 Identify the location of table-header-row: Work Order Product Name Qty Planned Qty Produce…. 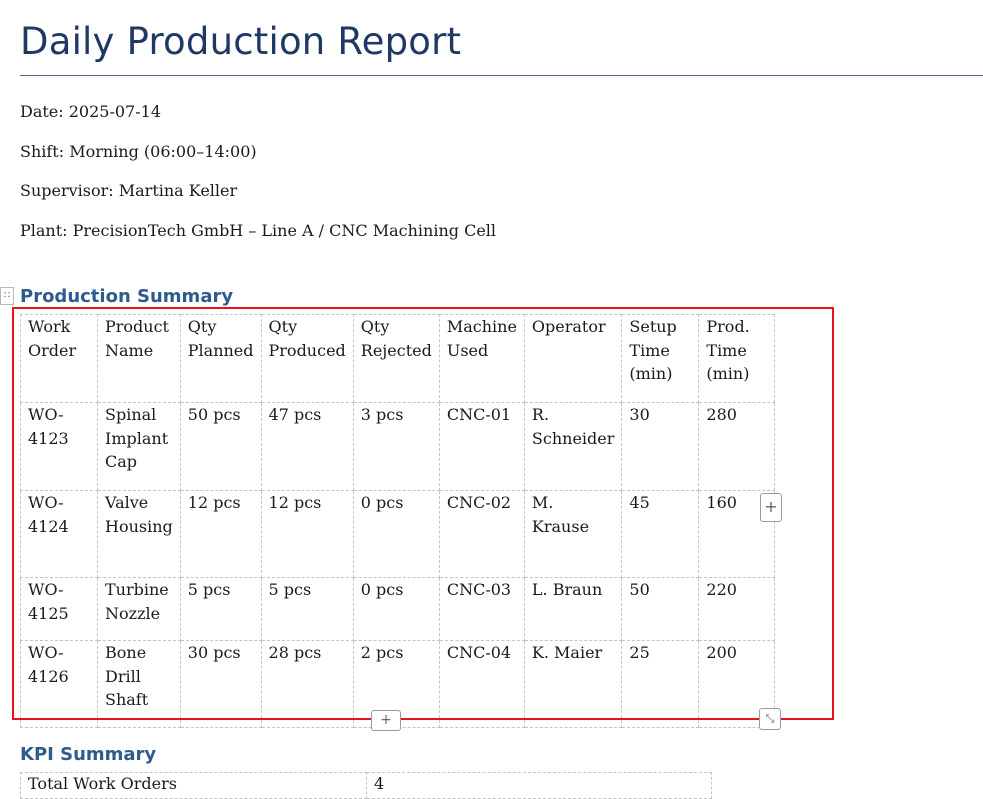
(398, 358).